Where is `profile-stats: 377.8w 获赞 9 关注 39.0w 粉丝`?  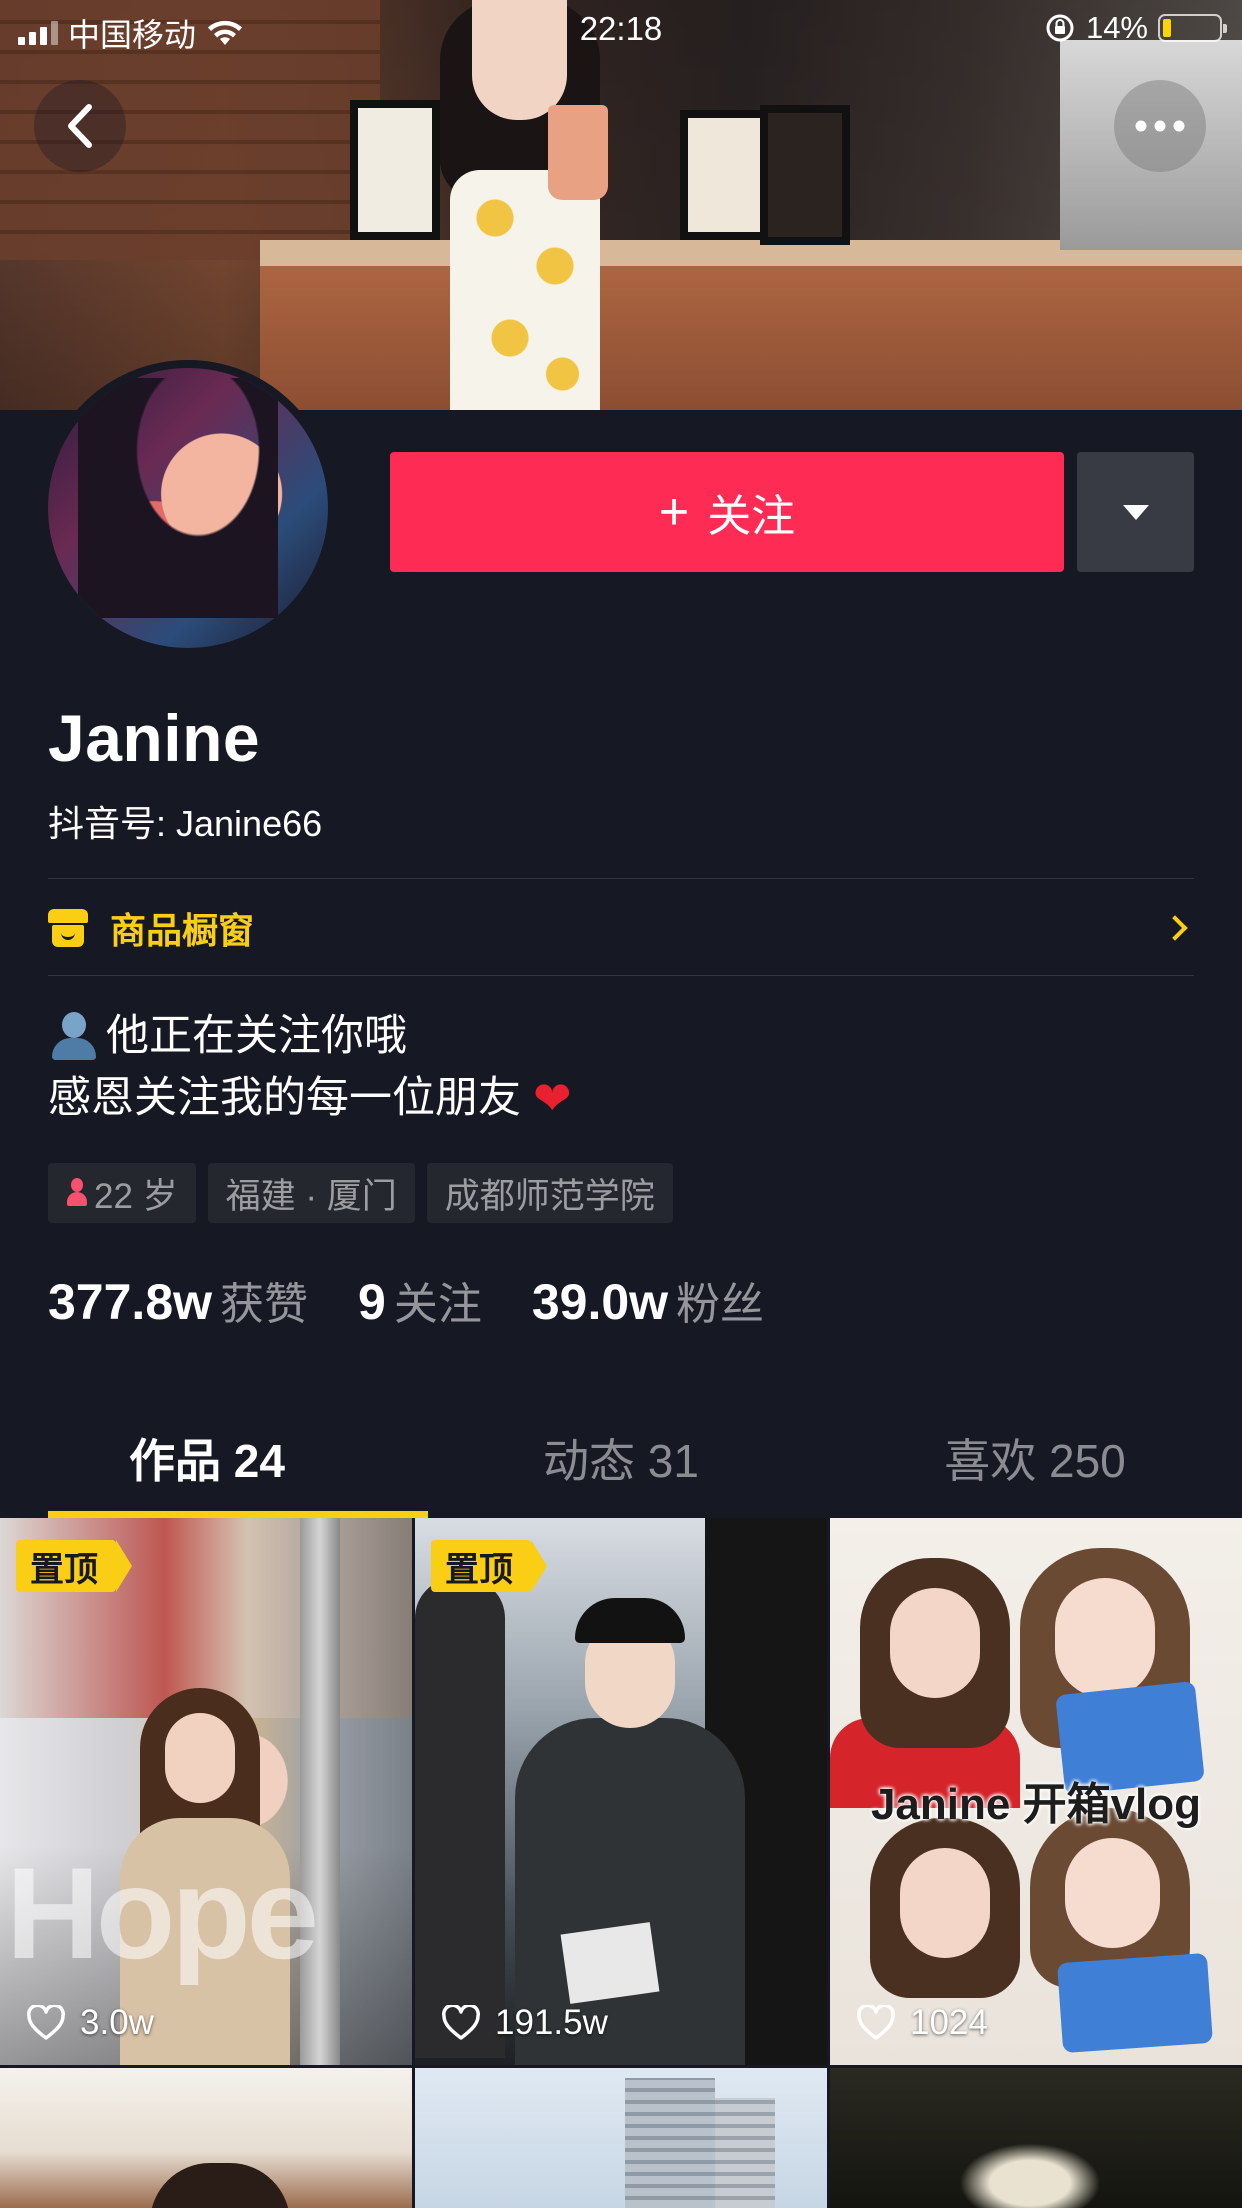 profile-stats: 377.8w 获赞 9 关注 39.0w 粉丝 is located at coordinates (406, 1300).